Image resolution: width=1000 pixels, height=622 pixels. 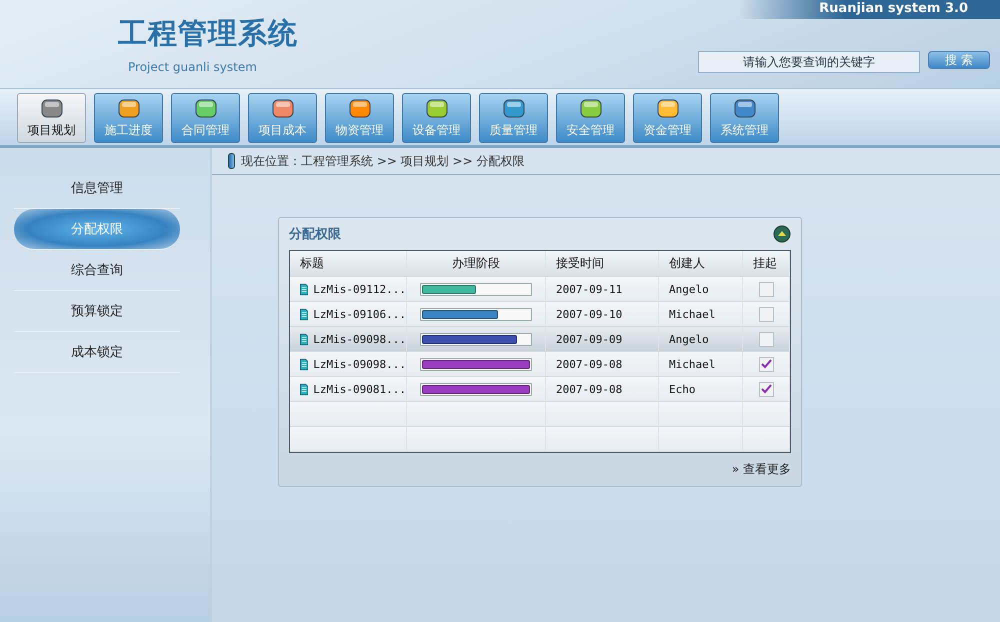 I want to click on table-row: LzMis-09112... 2007-09-11 Angelo, so click(x=540, y=289).